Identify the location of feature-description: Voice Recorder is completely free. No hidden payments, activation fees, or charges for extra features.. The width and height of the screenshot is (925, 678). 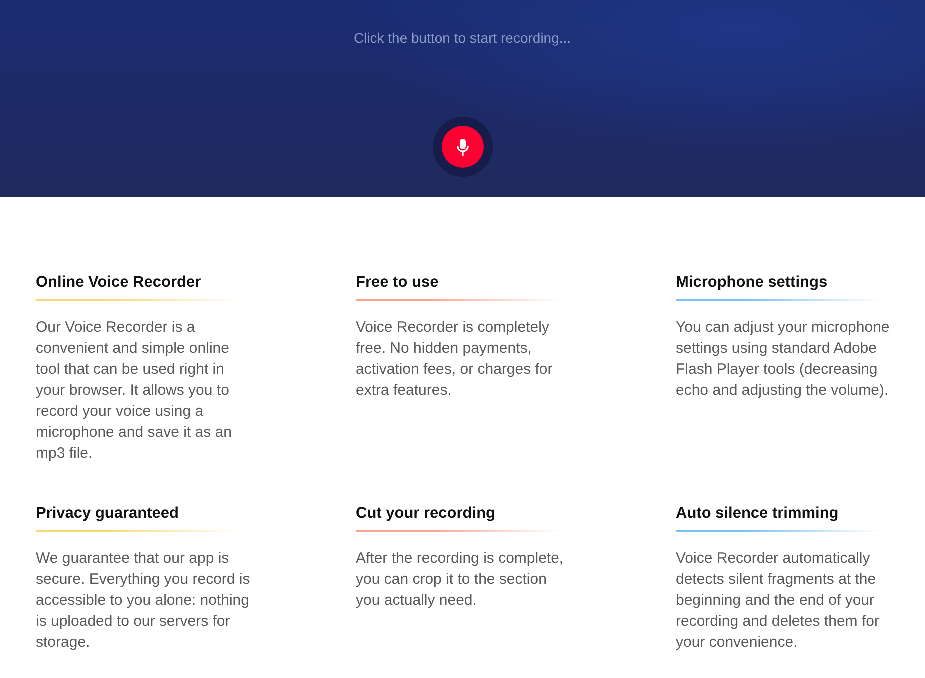
(455, 359).